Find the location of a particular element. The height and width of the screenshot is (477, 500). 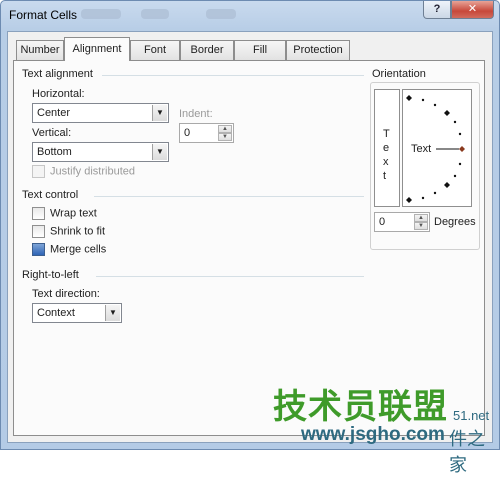

horizontal-label: Horizontal: is located at coordinates (58, 94).